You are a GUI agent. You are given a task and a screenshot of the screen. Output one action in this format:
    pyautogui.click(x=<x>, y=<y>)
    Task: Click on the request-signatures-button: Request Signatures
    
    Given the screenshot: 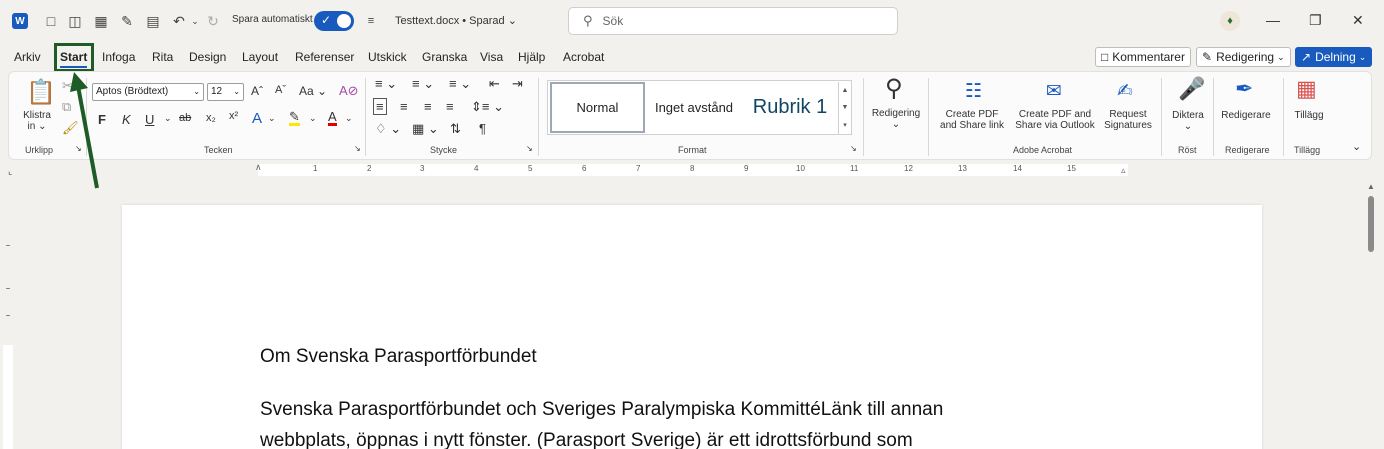 What is the action you would take?
    pyautogui.click(x=1128, y=120)
    